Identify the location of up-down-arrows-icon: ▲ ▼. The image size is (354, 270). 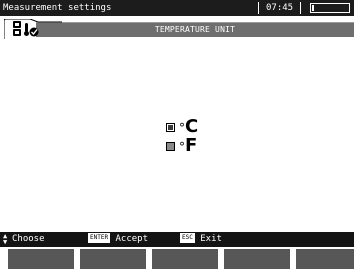
(5, 239).